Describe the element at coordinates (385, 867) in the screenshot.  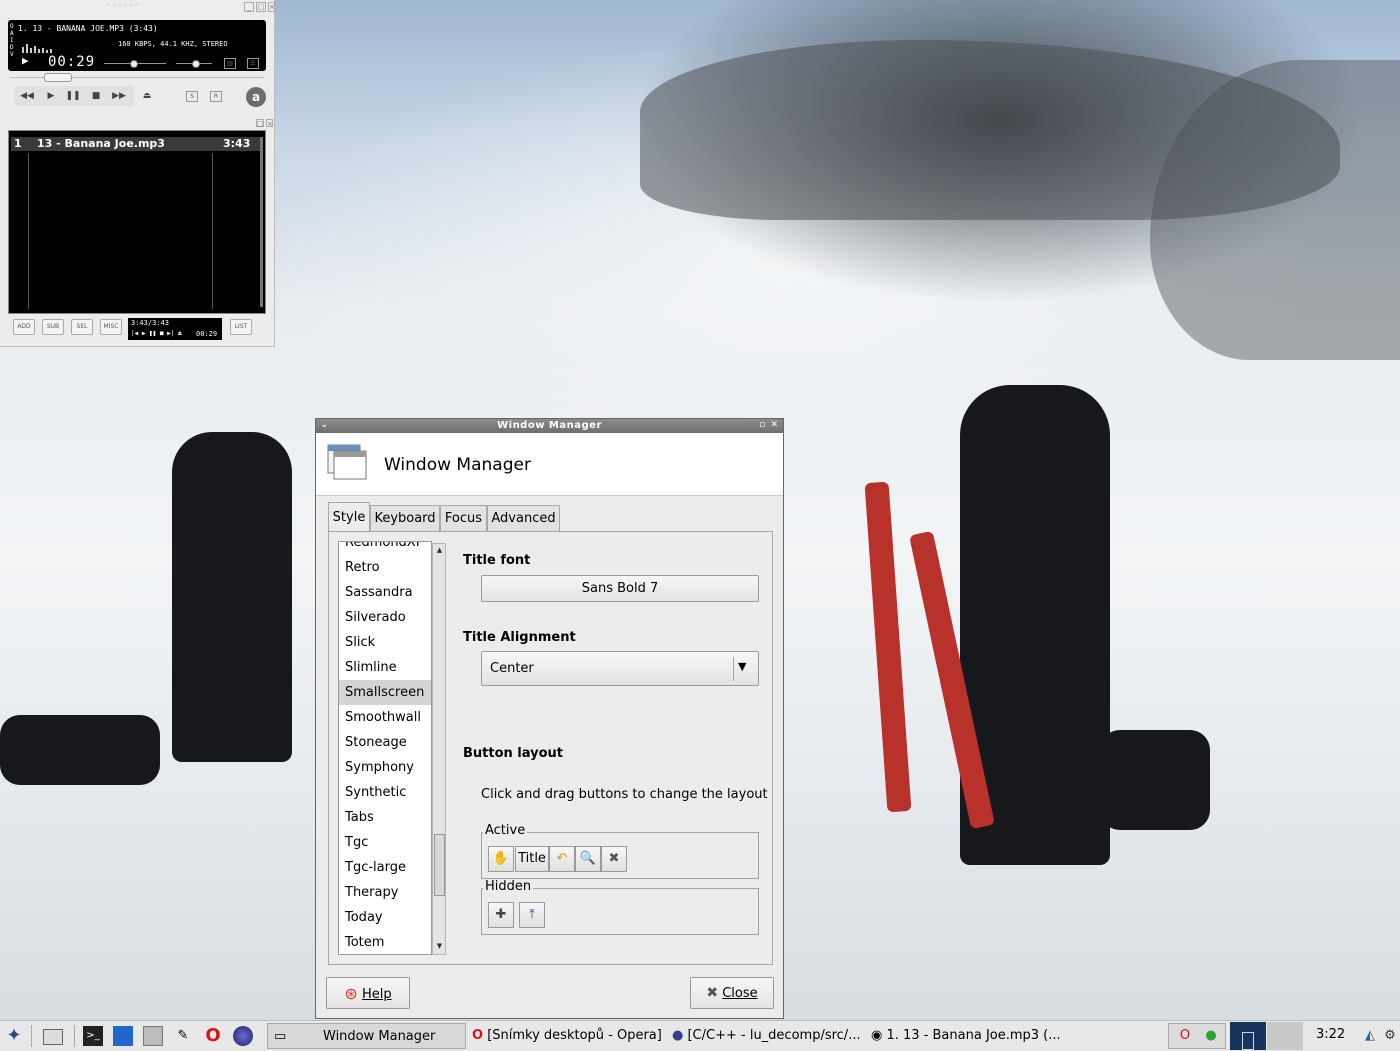
I see `theme-list-item: Tgc-large` at that location.